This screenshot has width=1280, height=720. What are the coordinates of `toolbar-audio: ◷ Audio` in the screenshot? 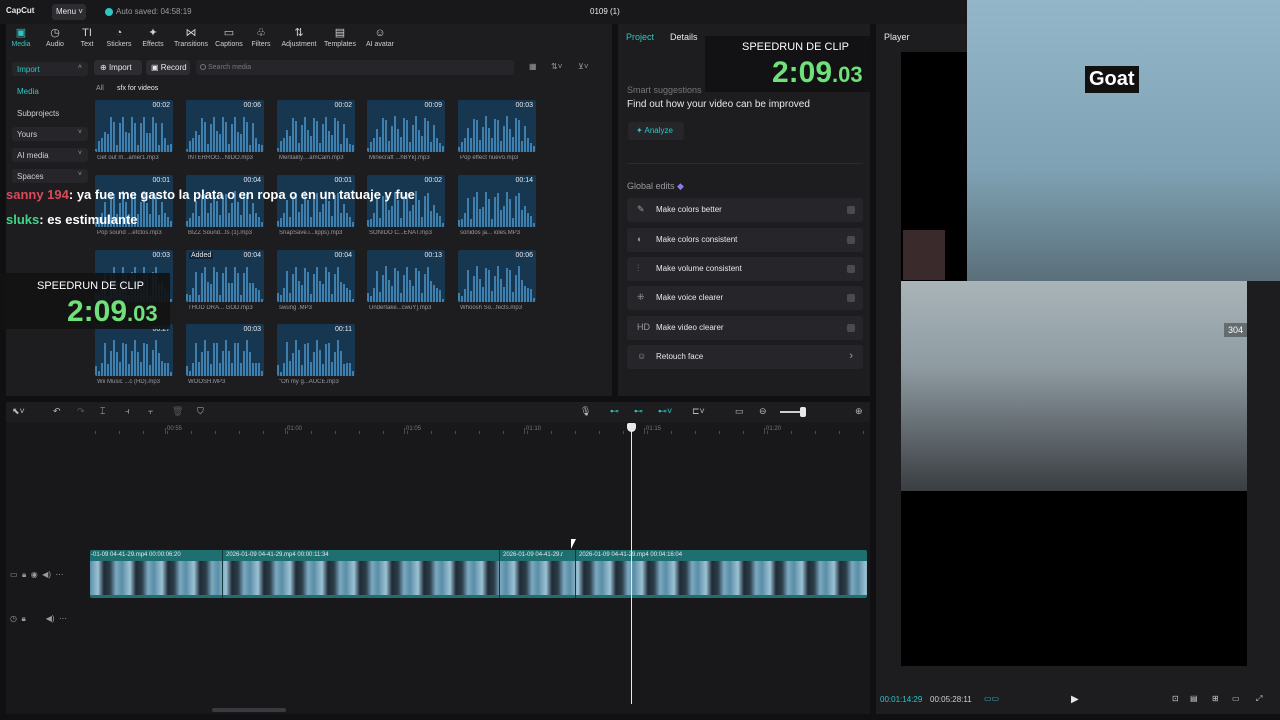 It's located at (55, 38).